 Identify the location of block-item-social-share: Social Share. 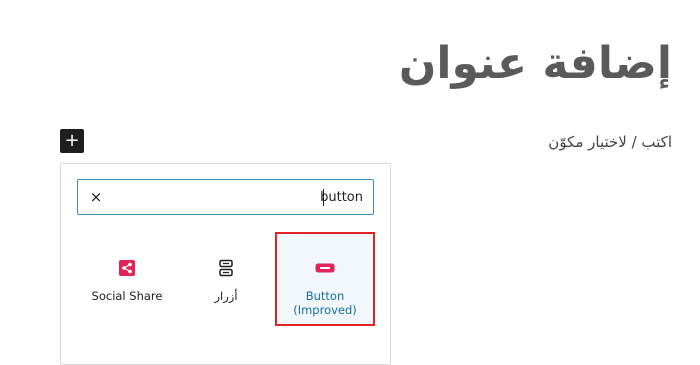
(127, 280).